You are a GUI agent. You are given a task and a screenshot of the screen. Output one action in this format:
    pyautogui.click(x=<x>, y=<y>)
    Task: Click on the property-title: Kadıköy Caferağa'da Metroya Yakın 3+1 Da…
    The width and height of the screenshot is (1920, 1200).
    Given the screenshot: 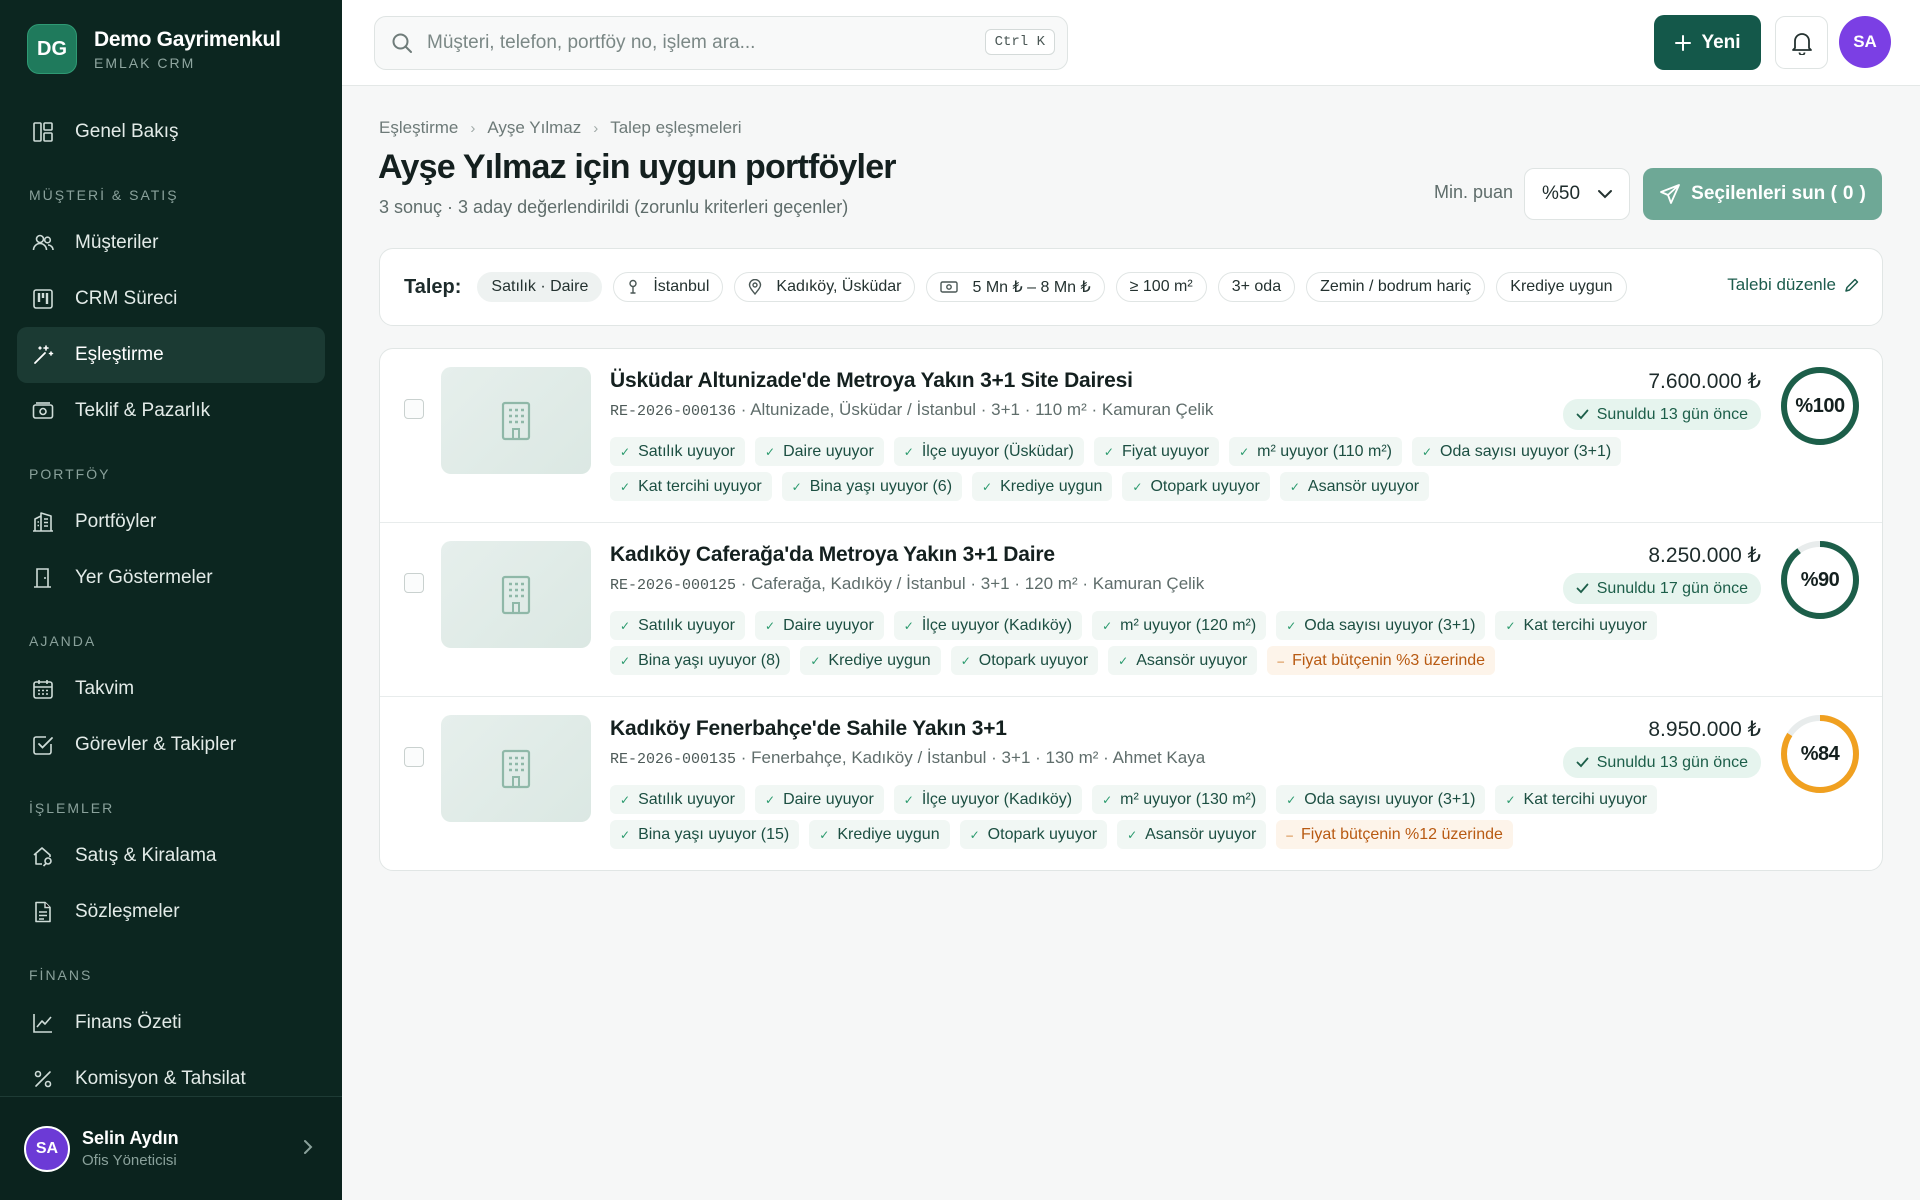 What is the action you would take?
    pyautogui.click(x=832, y=555)
    